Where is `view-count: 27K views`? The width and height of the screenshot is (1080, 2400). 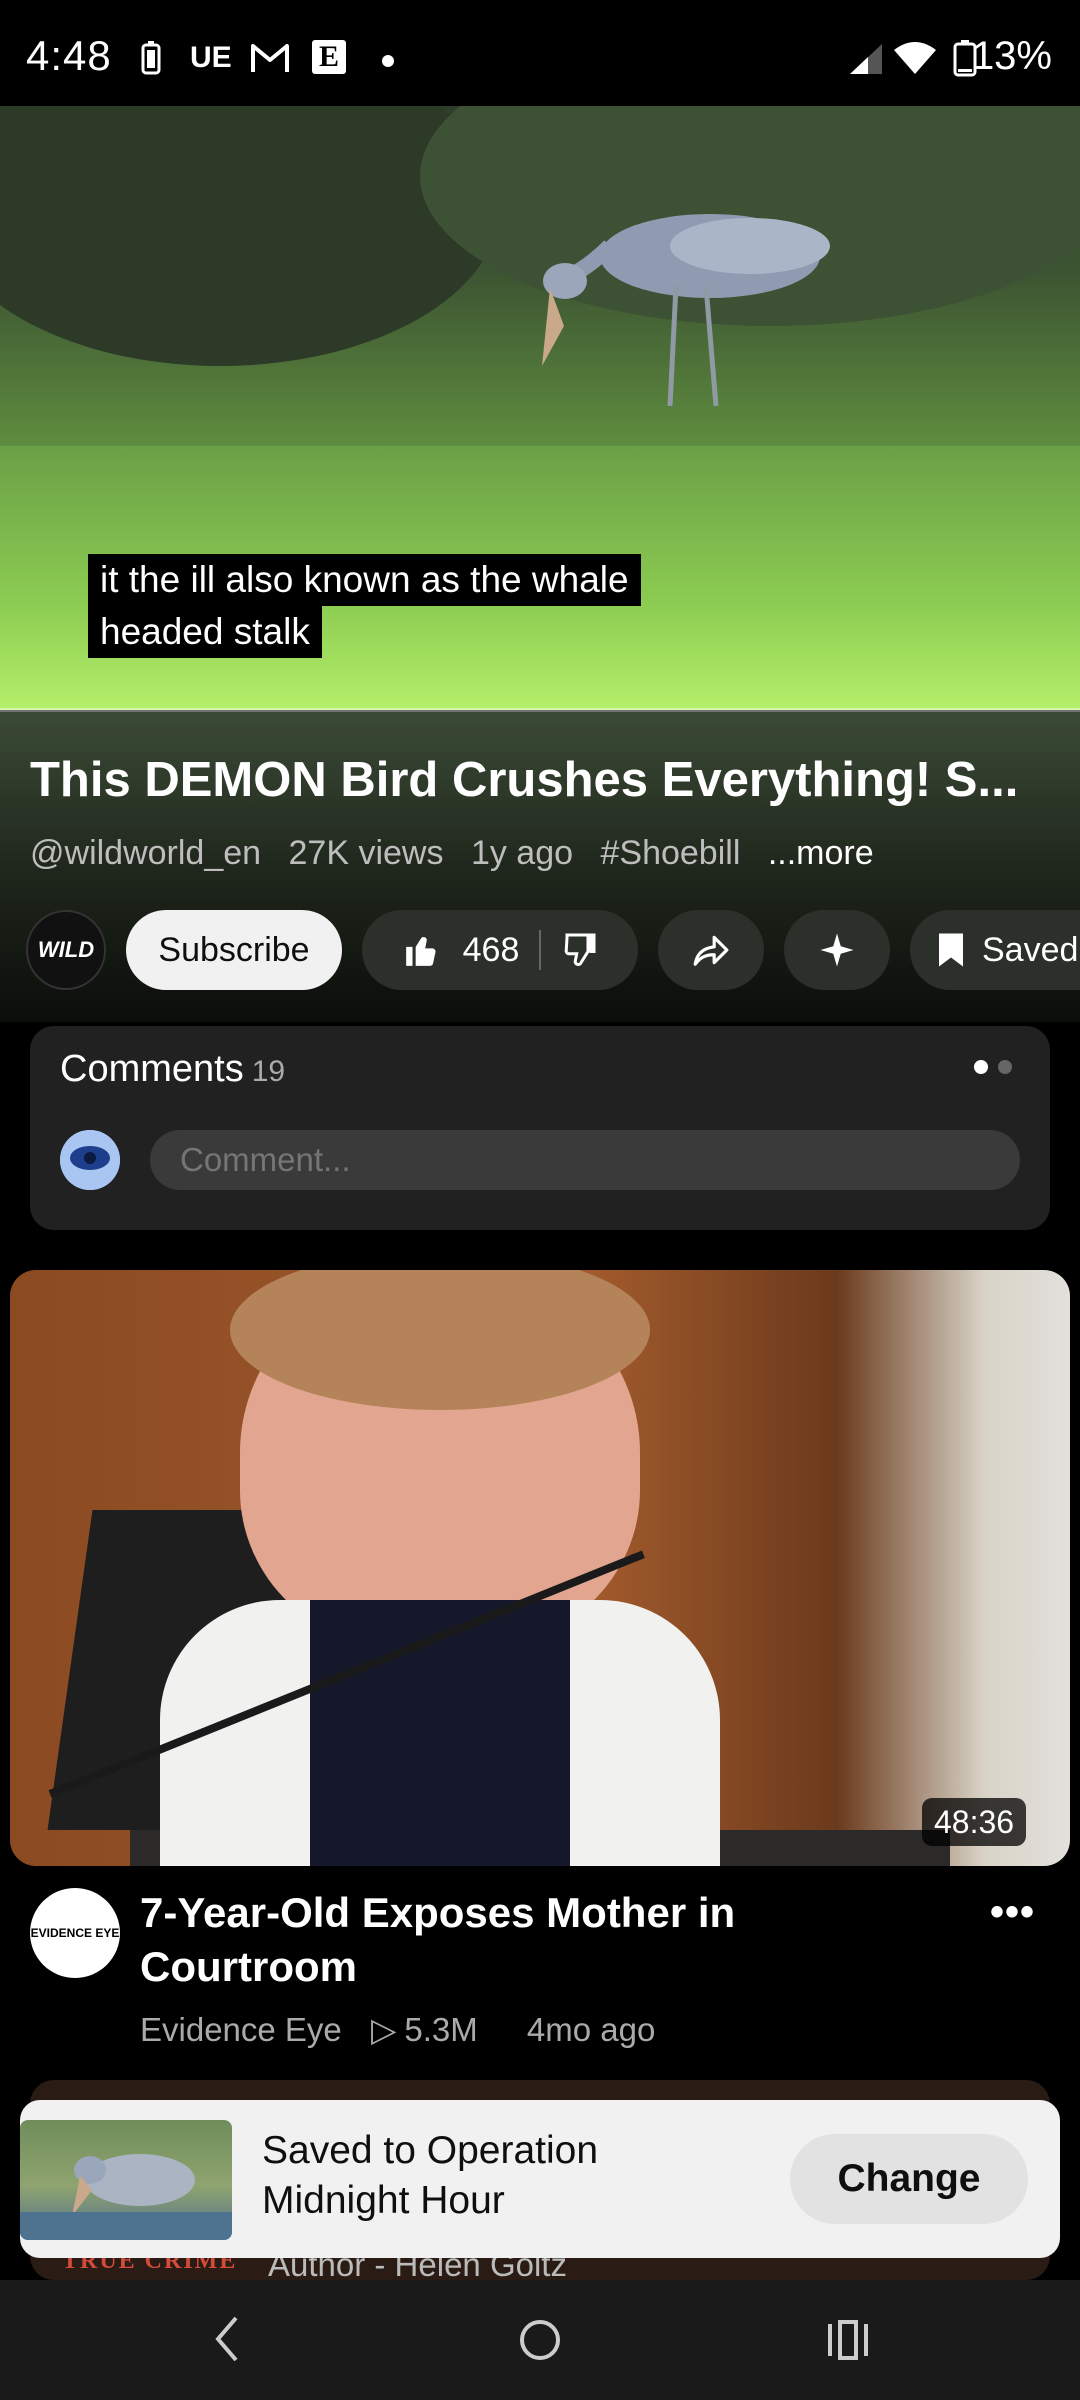 view-count: 27K views is located at coordinates (366, 853).